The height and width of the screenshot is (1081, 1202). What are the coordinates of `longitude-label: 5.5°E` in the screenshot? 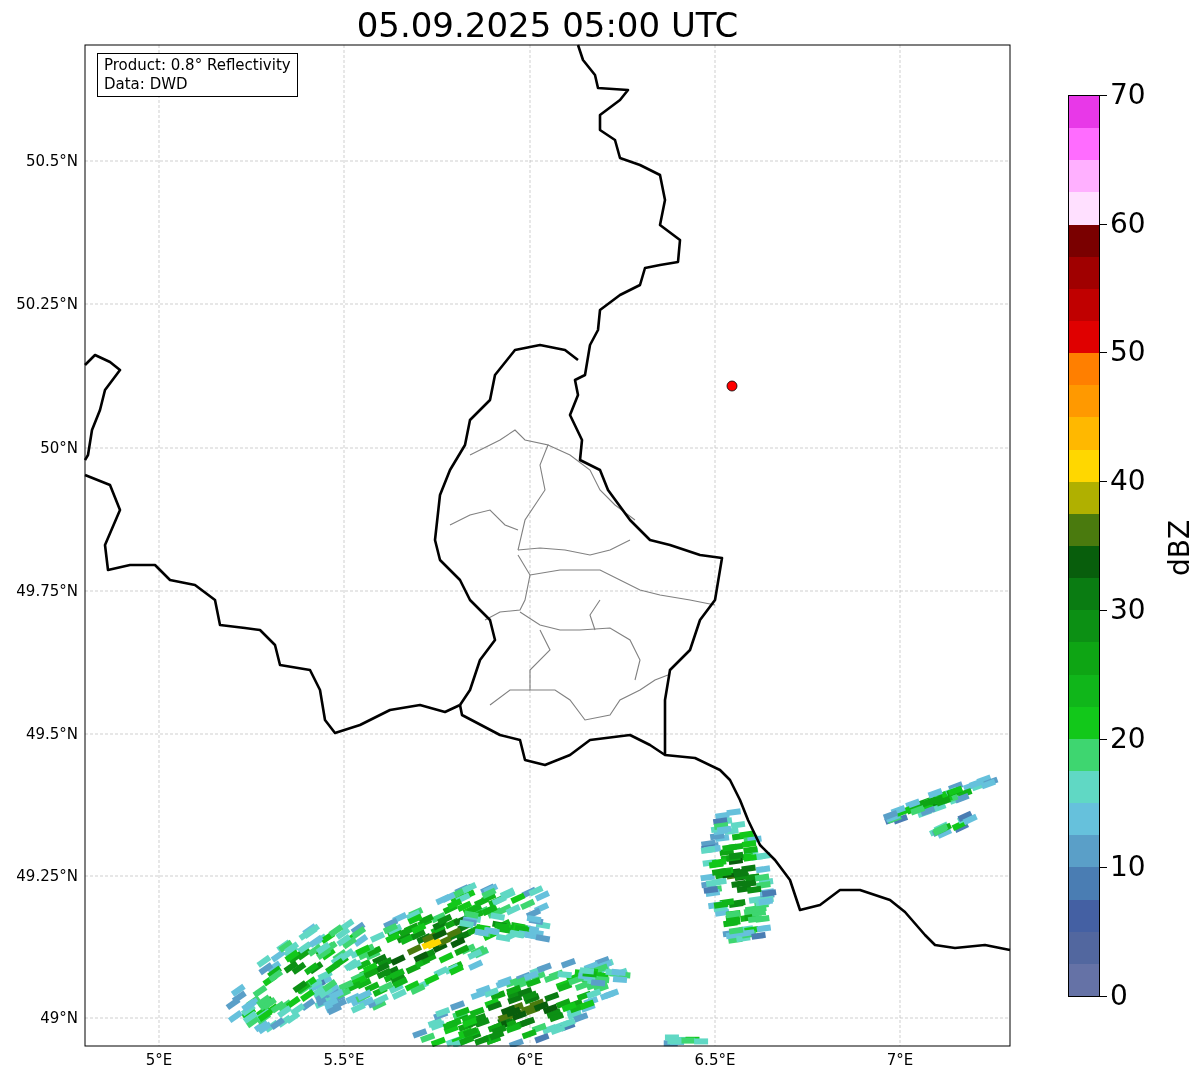 It's located at (344, 1060).